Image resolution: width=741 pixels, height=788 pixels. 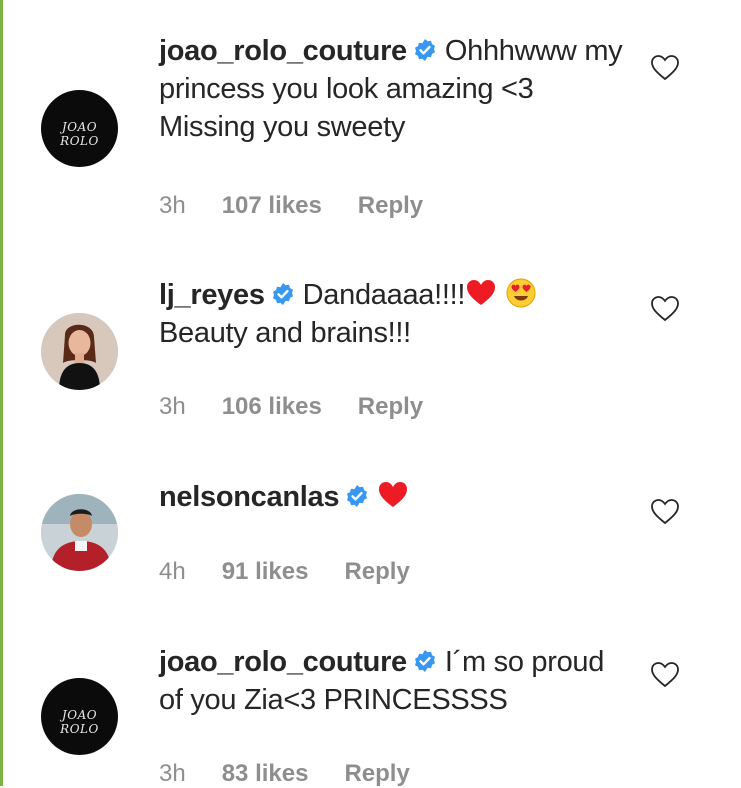 I want to click on comment-meta: 3h 83 likes Reply, so click(x=302, y=774).